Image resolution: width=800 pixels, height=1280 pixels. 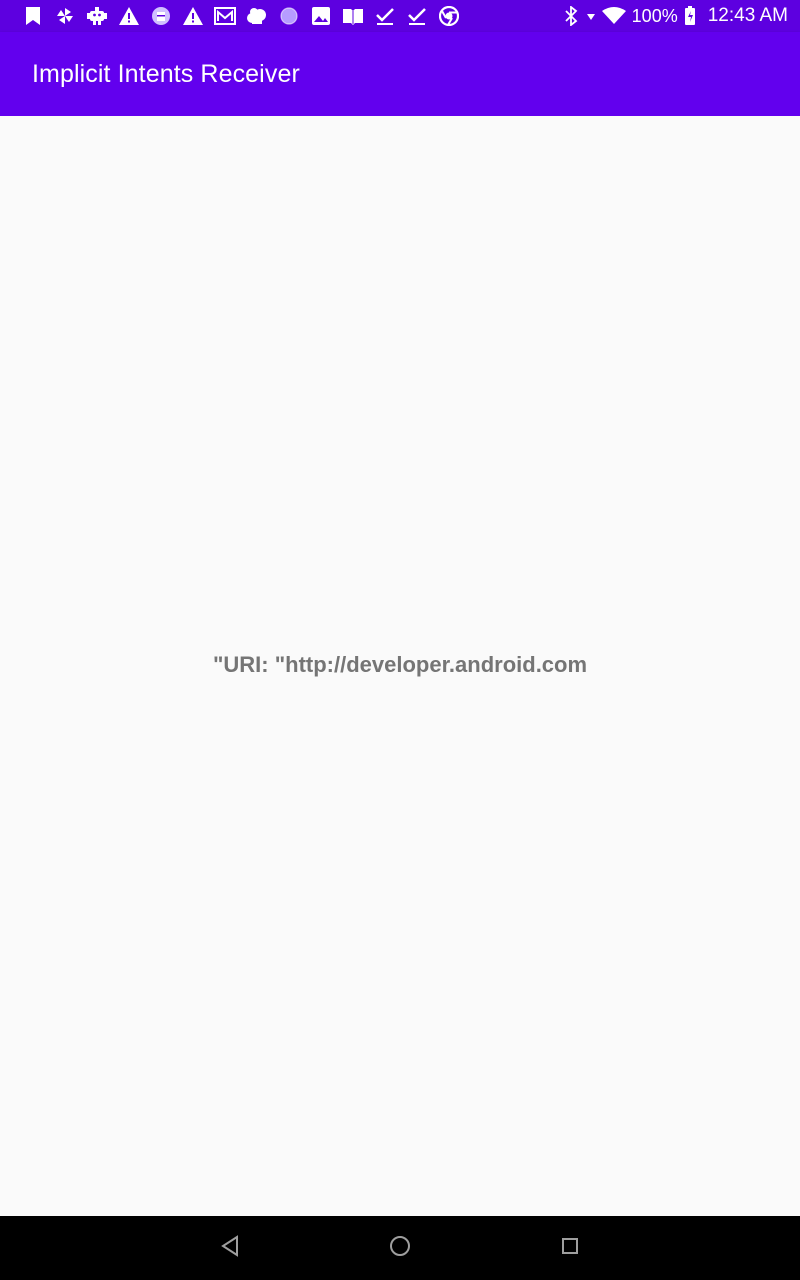 I want to click on back-button, so click(x=230, y=1248).